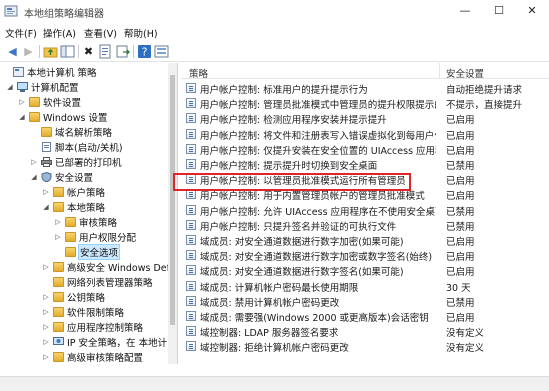  What do you see at coordinates (365, 149) in the screenshot?
I see `policy-row: 用户帐户控制: 仅提升安装在安全位置的 UIAccess 应用程序 已启用` at bounding box center [365, 149].